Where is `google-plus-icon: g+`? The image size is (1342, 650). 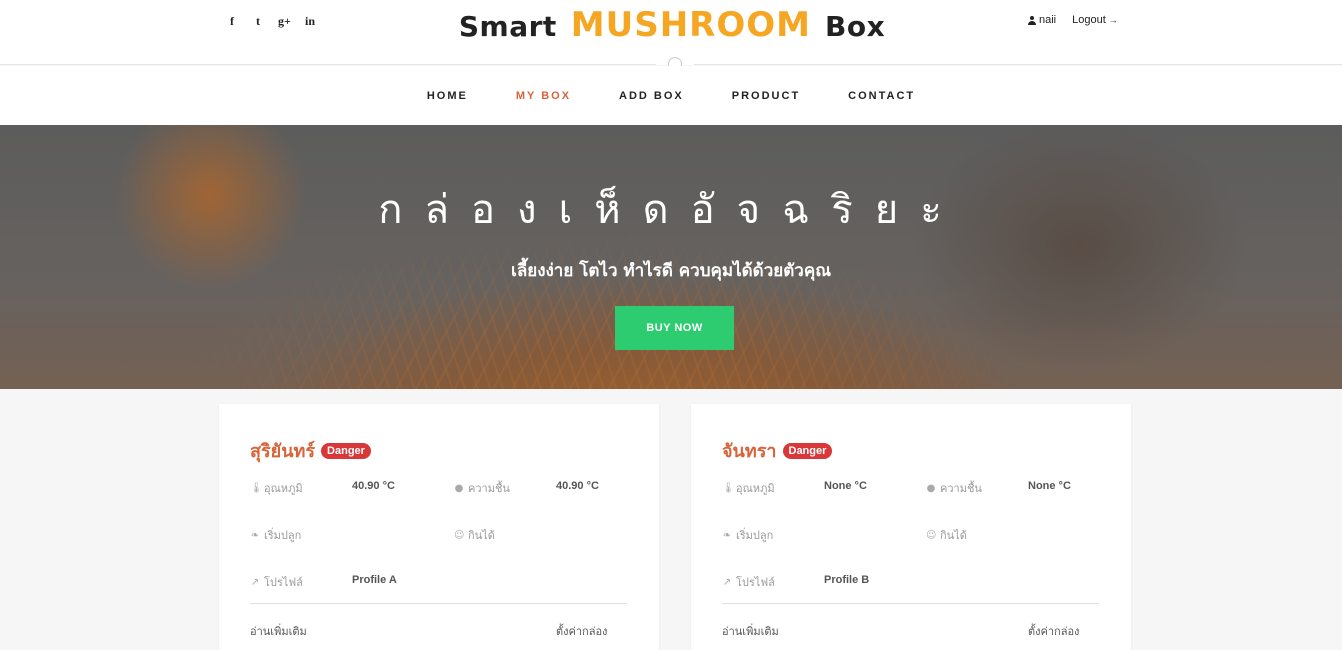
google-plus-icon: g+ is located at coordinates (284, 21).